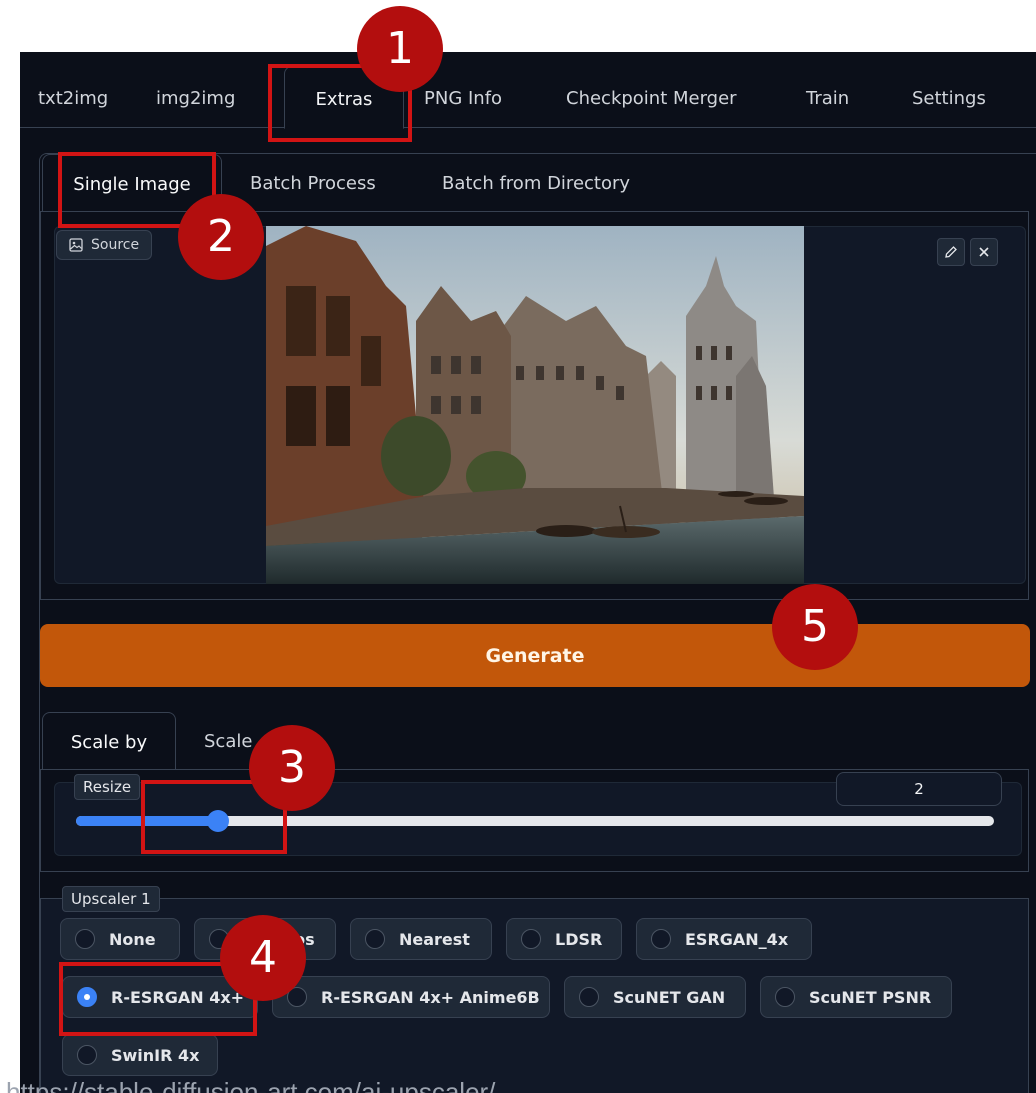  I want to click on upscaler-option-esrgan-4x: ESRGAN_4x, so click(724, 939).